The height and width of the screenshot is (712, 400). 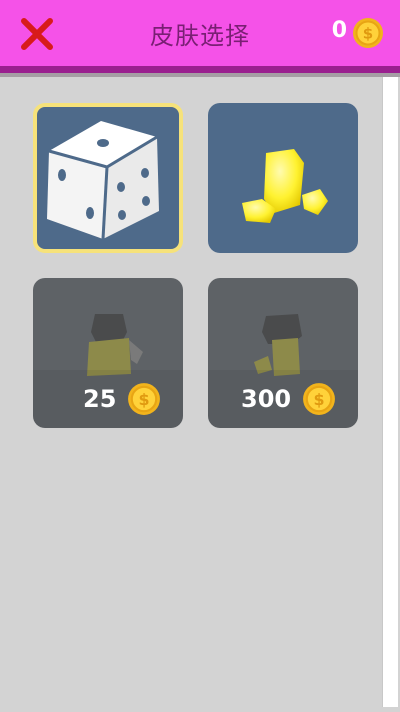 What do you see at coordinates (390, 392) in the screenshot?
I see `scrollbar` at bounding box center [390, 392].